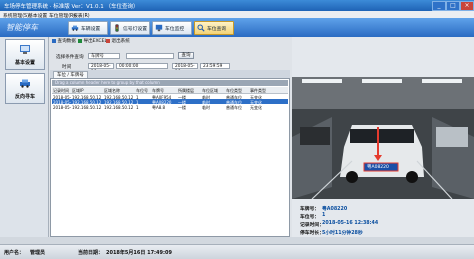 This screenshot has height=259, width=474. I want to click on photo-plate-label: 粤A08220, so click(378, 167).